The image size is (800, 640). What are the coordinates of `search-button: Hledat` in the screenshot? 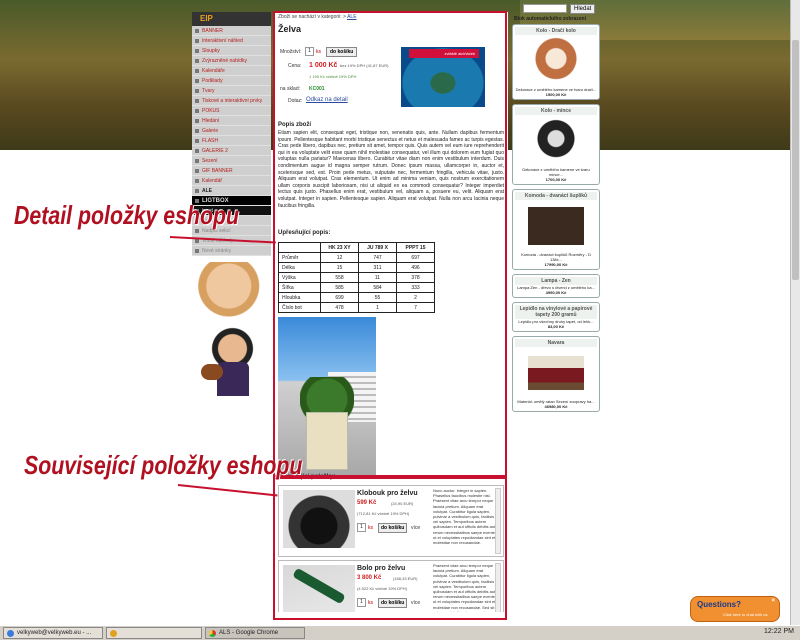 It's located at (583, 9).